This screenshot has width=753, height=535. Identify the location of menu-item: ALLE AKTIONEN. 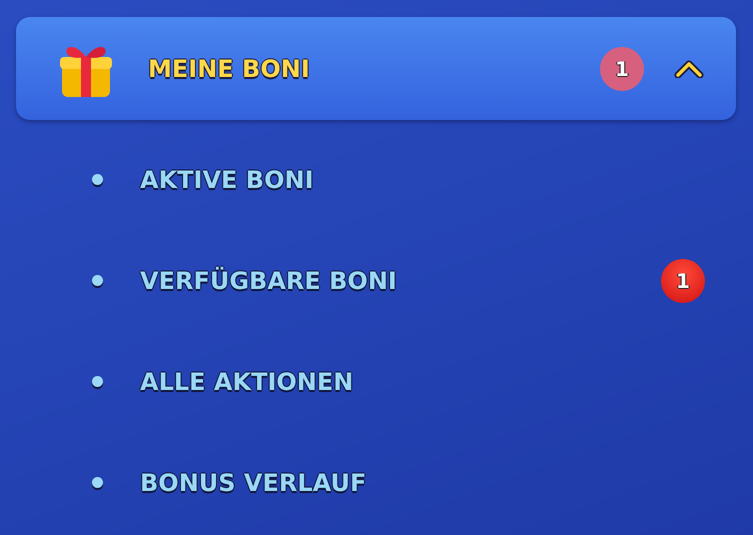
(247, 382).